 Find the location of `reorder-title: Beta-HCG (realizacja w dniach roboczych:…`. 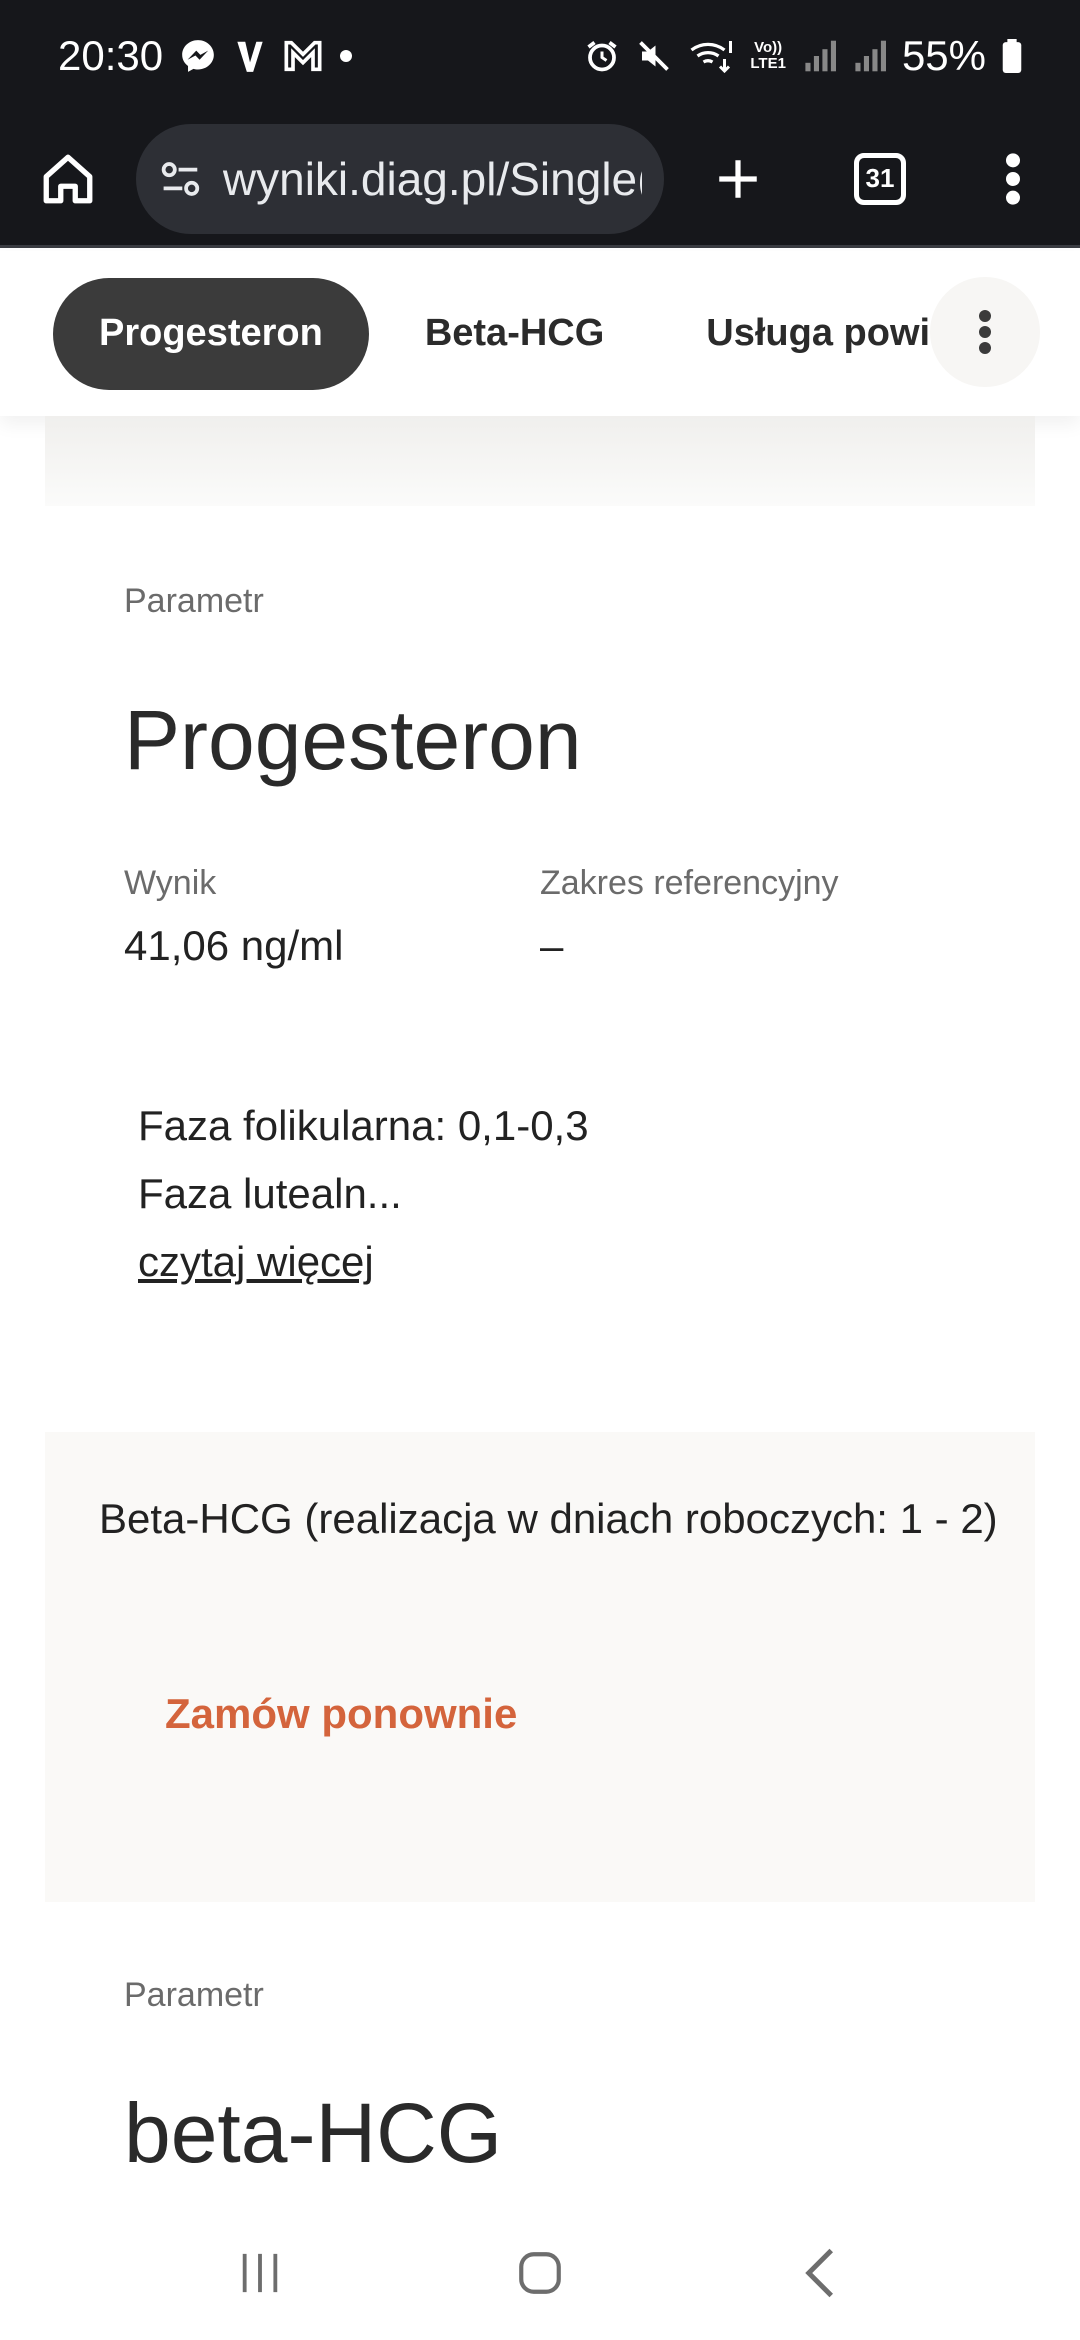

reorder-title: Beta-HCG (realizacja w dniach roboczych:… is located at coordinates (548, 1518).